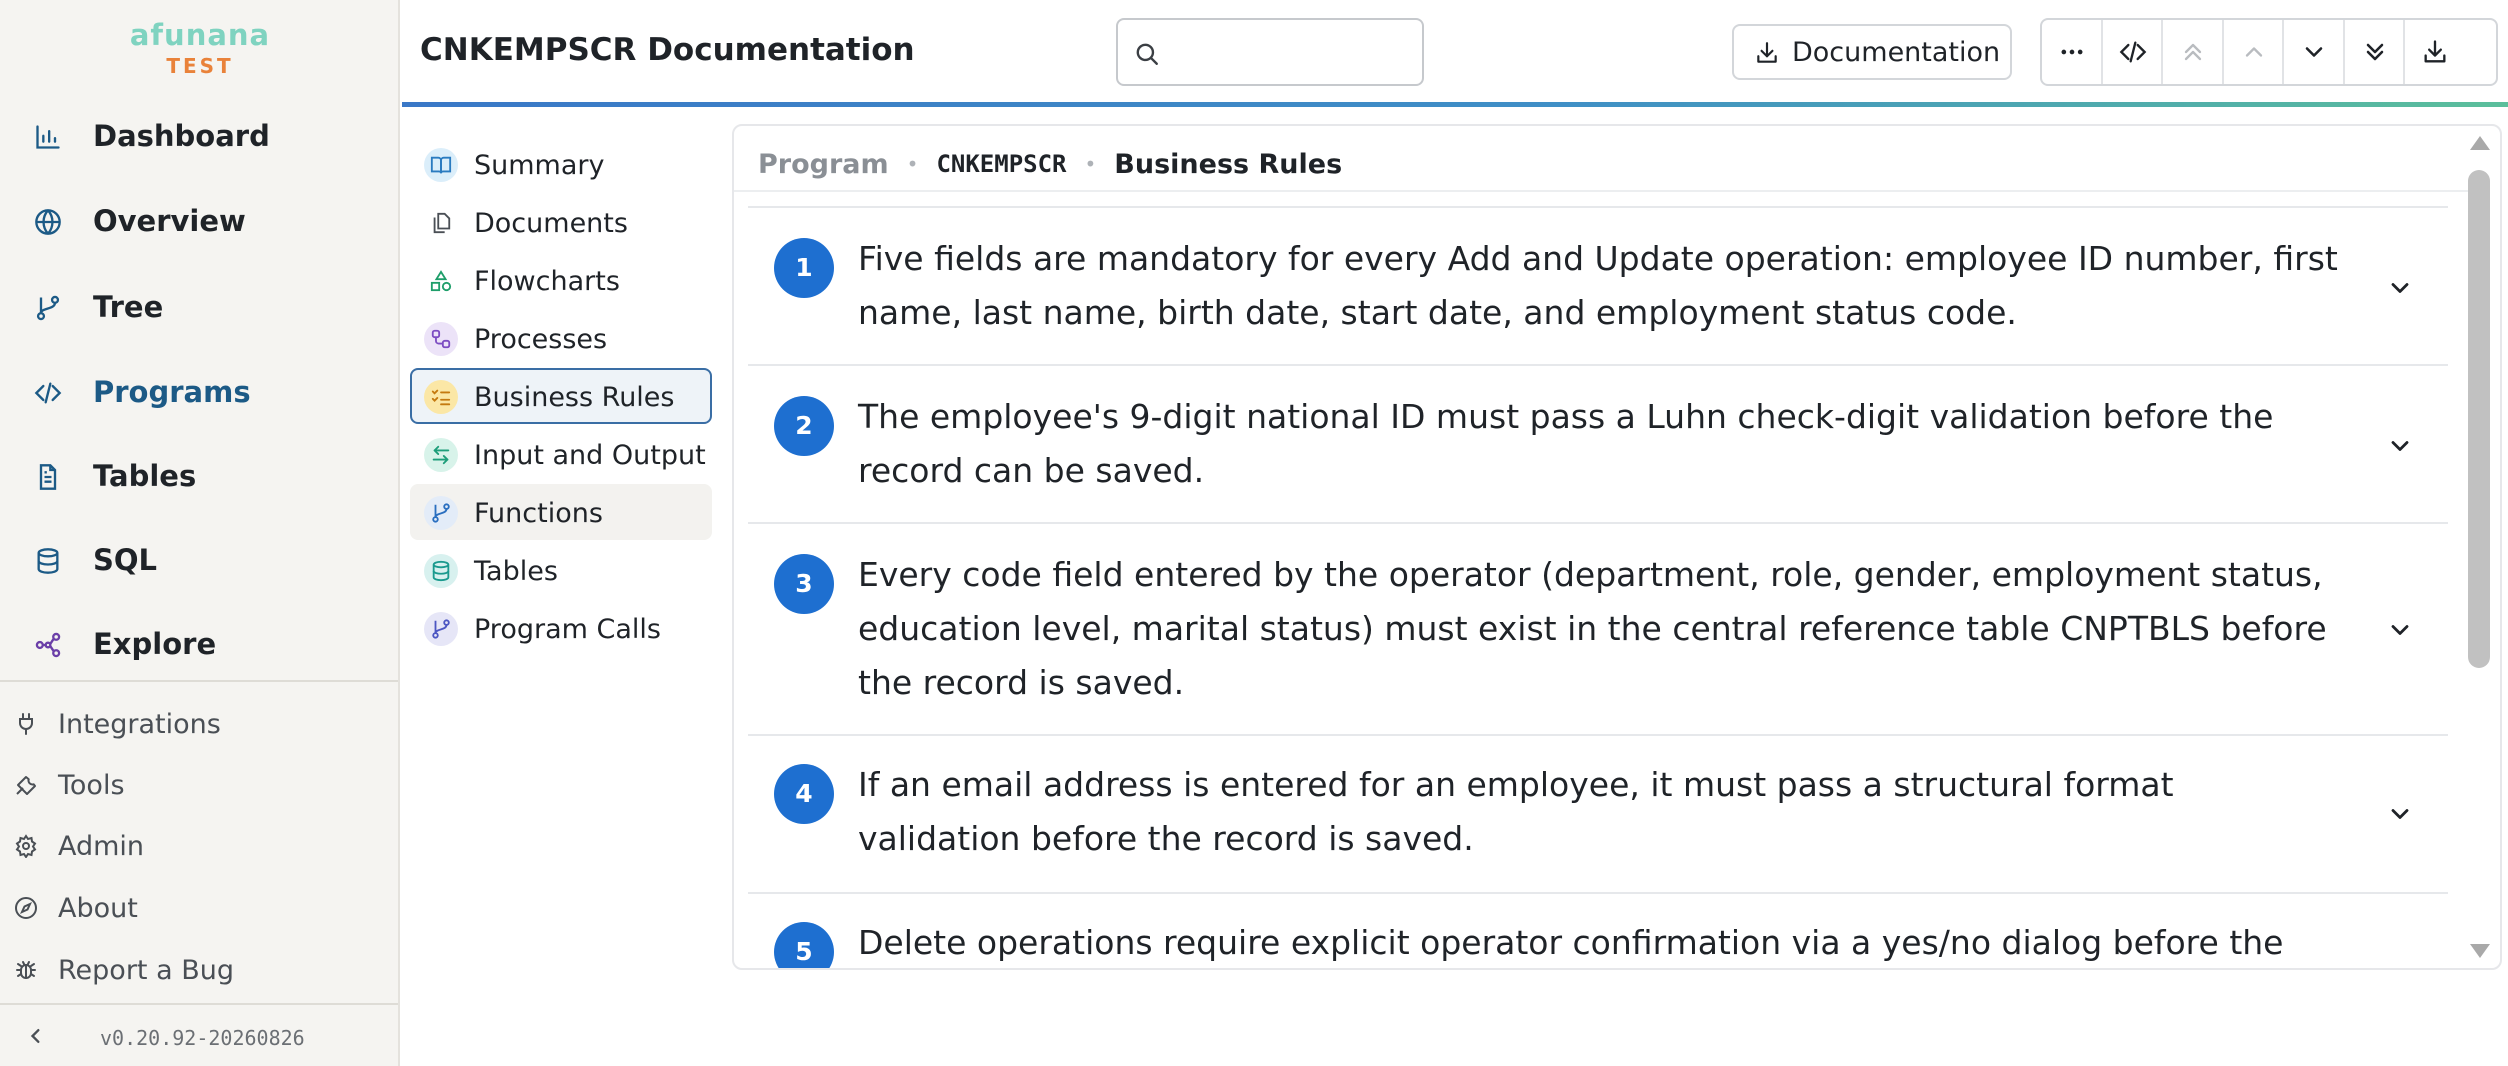 This screenshot has width=2508, height=1066. I want to click on subnav-item-label: Processes, so click(541, 339).